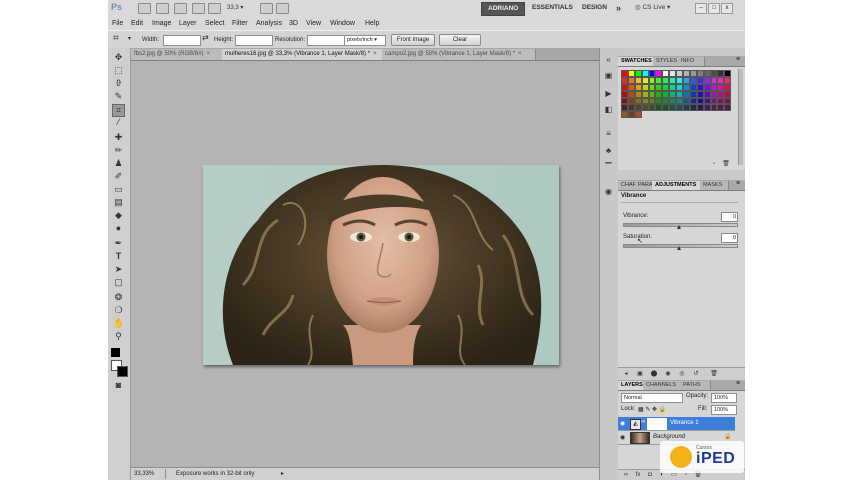 This screenshot has height=480, width=852. What do you see at coordinates (626, 475) in the screenshot?
I see `link-layers-icon: ∞` at bounding box center [626, 475].